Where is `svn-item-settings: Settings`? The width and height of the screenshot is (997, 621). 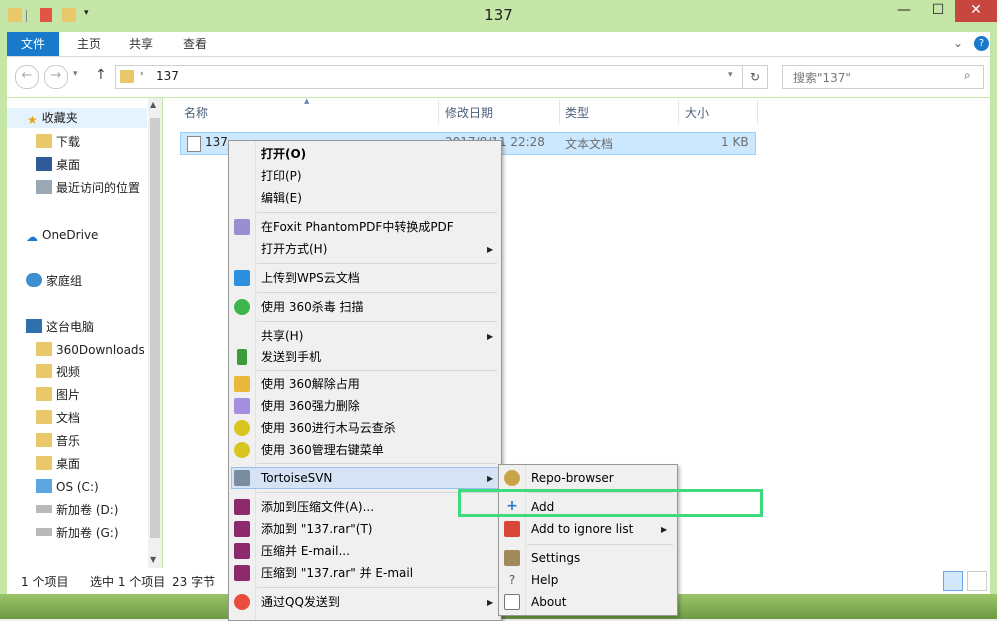
svn-item-settings: Settings is located at coordinates (588, 558).